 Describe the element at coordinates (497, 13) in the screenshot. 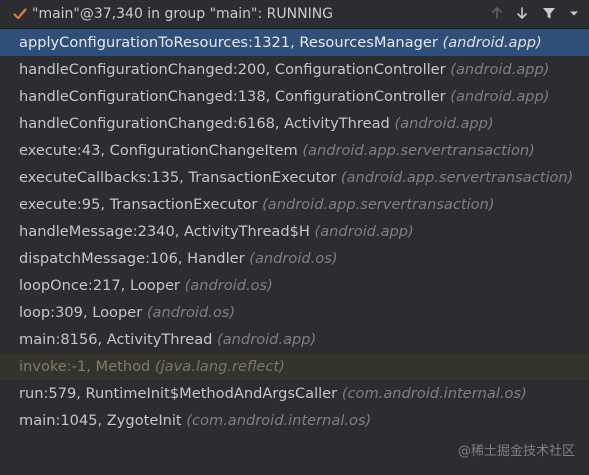

I see `arrow-up-icon` at that location.